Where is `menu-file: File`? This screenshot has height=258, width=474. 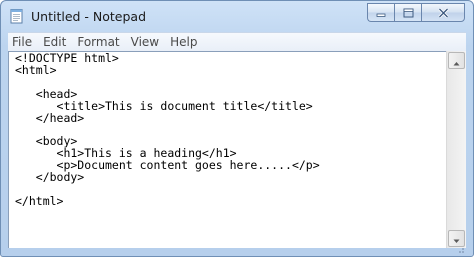
menu-file: File is located at coordinates (22, 42).